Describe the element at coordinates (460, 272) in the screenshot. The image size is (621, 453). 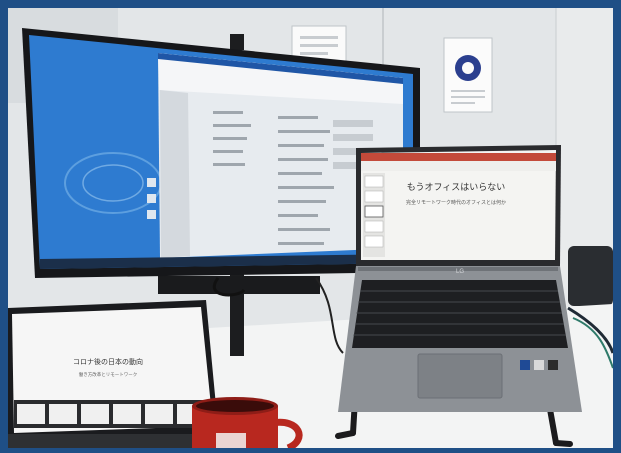
I see `laptop-brand: LG` at that location.